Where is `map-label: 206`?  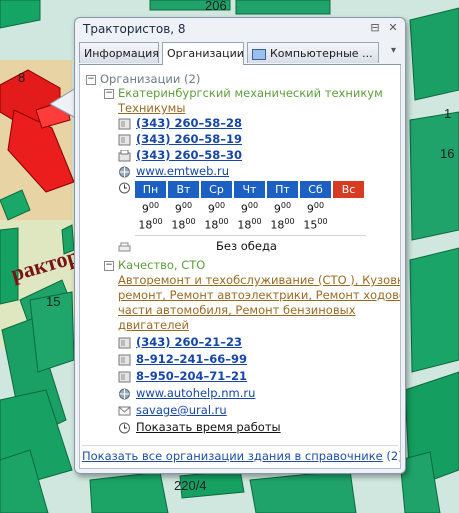 map-label: 206 is located at coordinates (216, 6).